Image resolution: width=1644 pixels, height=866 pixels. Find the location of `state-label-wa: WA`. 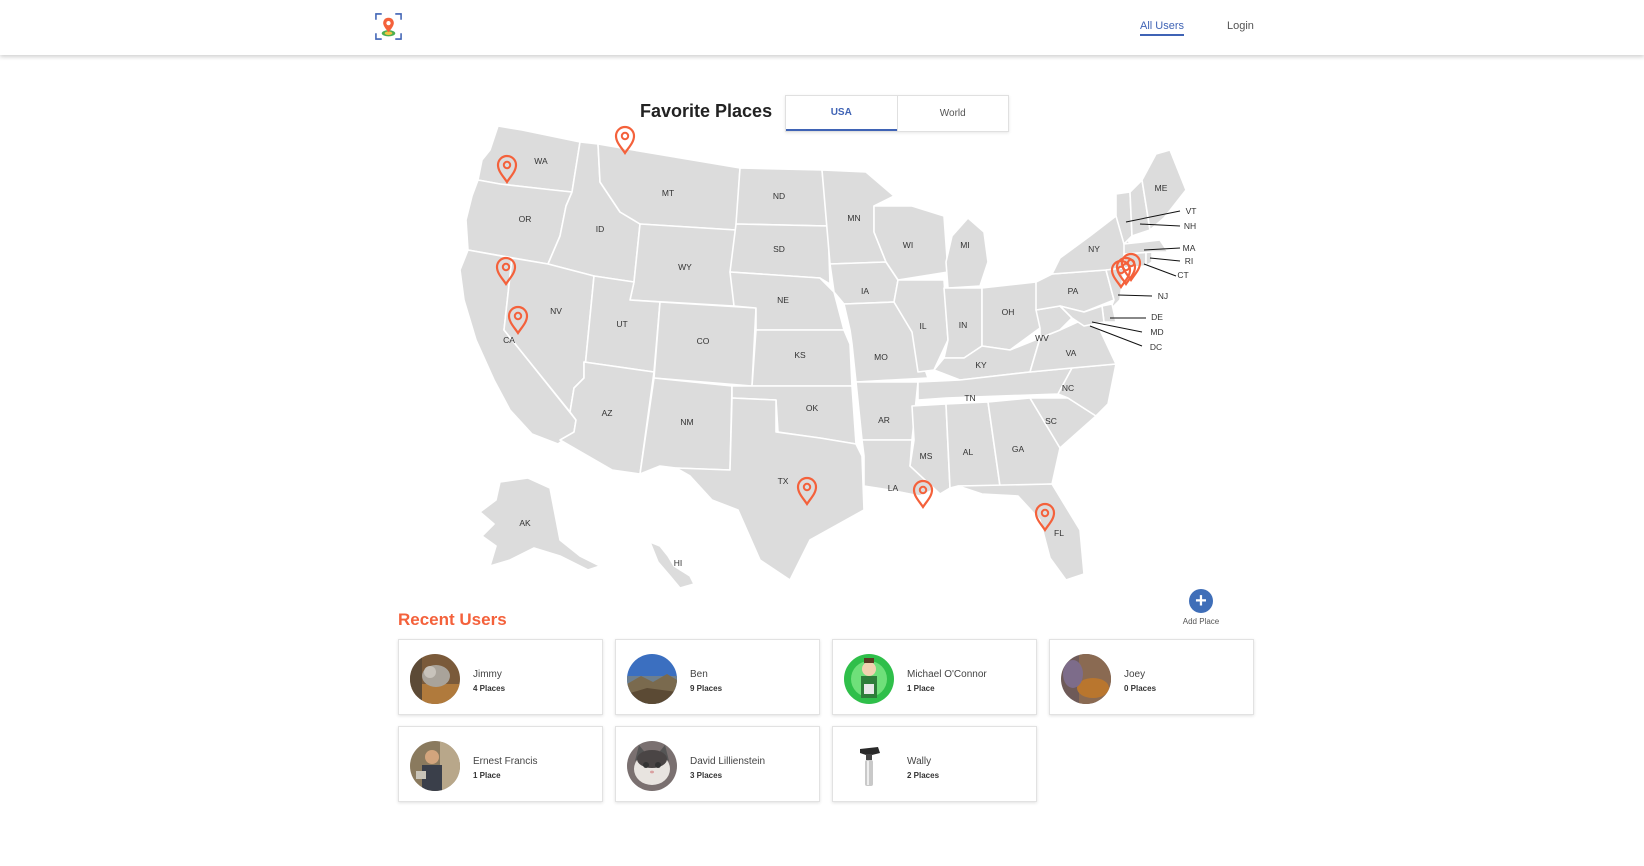

state-label-wa: WA is located at coordinates (541, 161).